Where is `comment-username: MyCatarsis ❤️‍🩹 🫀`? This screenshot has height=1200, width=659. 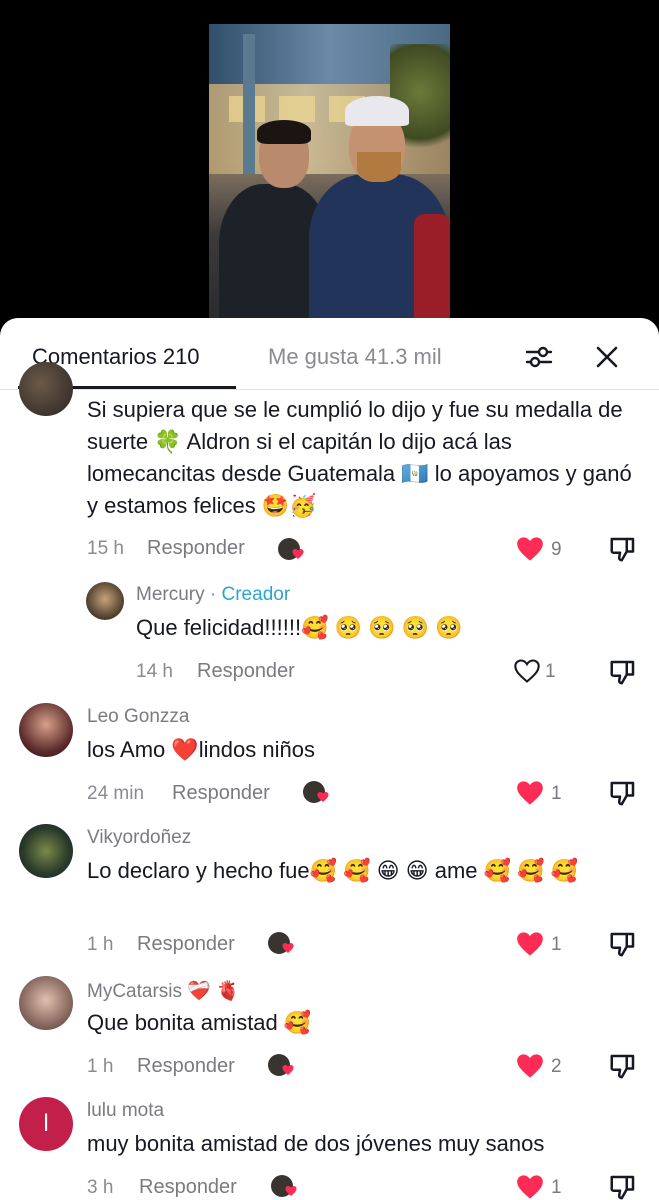 comment-username: MyCatarsis ❤️‍🩹 🫀 is located at coordinates (163, 991).